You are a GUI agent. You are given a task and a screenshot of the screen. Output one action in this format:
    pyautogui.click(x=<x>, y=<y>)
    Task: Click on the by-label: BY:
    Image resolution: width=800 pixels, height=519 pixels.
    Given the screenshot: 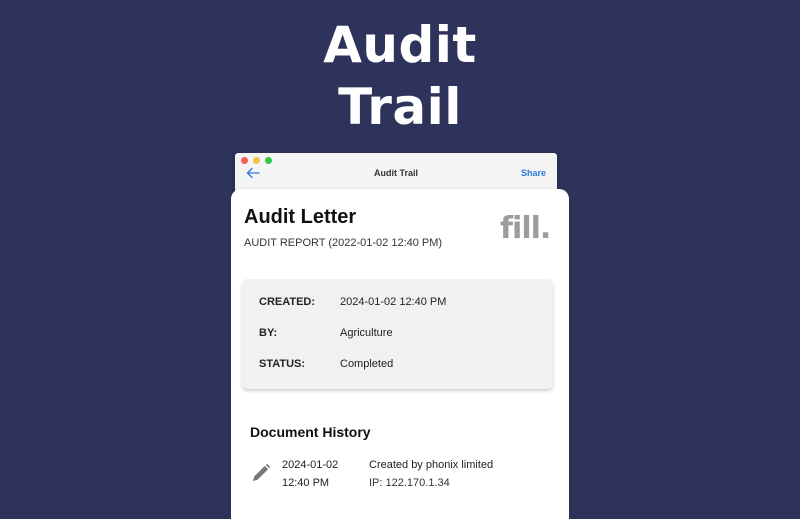 What is the action you would take?
    pyautogui.click(x=268, y=333)
    